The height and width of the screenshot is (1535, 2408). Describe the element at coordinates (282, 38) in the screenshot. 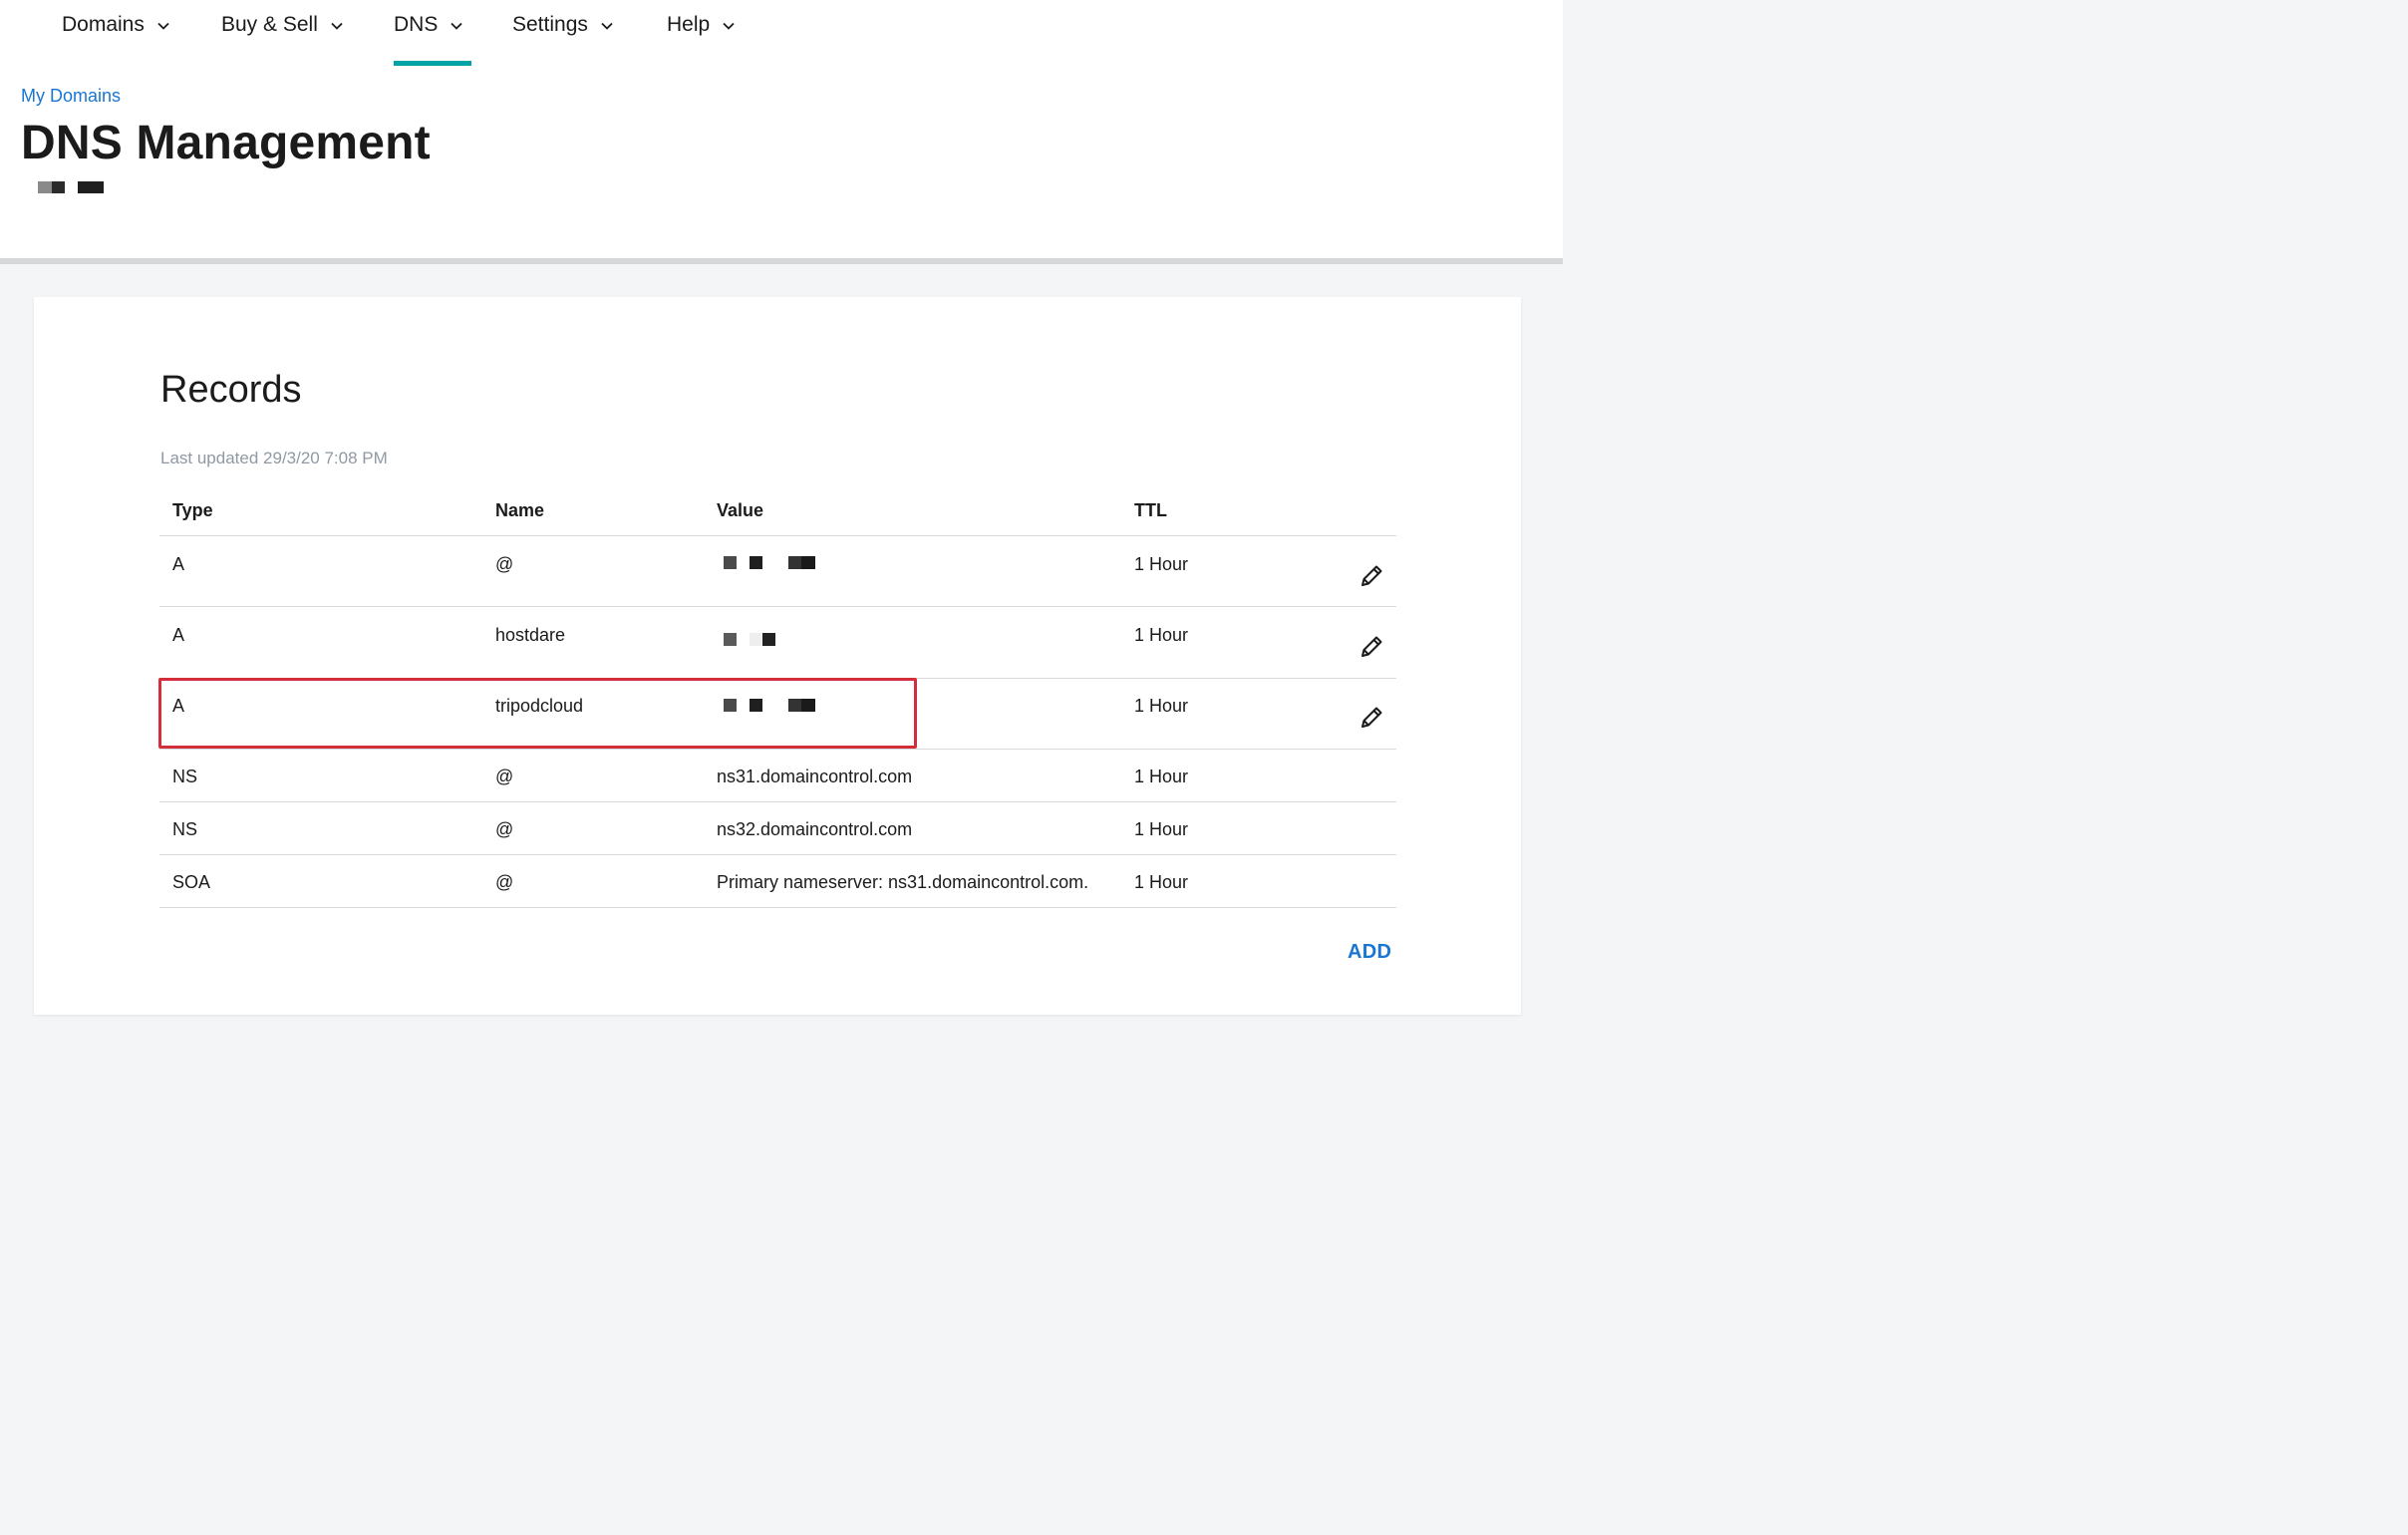

I see `nav-buy-sell: Buy & Sell` at that location.